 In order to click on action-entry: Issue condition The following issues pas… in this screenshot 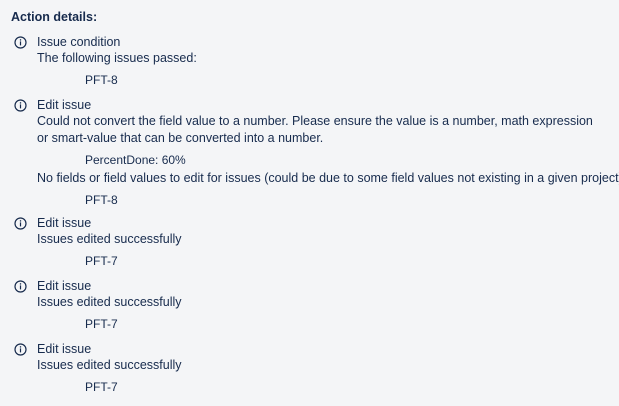, I will do `click(314, 62)`.